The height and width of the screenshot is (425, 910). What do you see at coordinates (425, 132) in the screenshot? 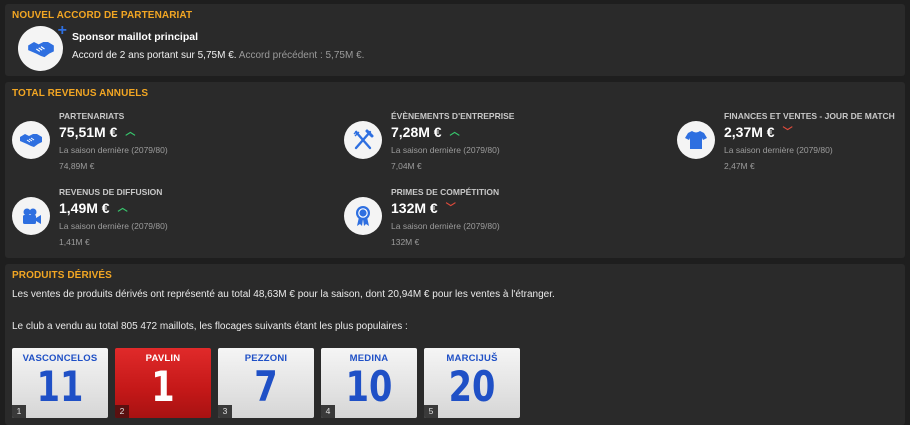
I see `revenue-value: 7,28M € ︿` at bounding box center [425, 132].